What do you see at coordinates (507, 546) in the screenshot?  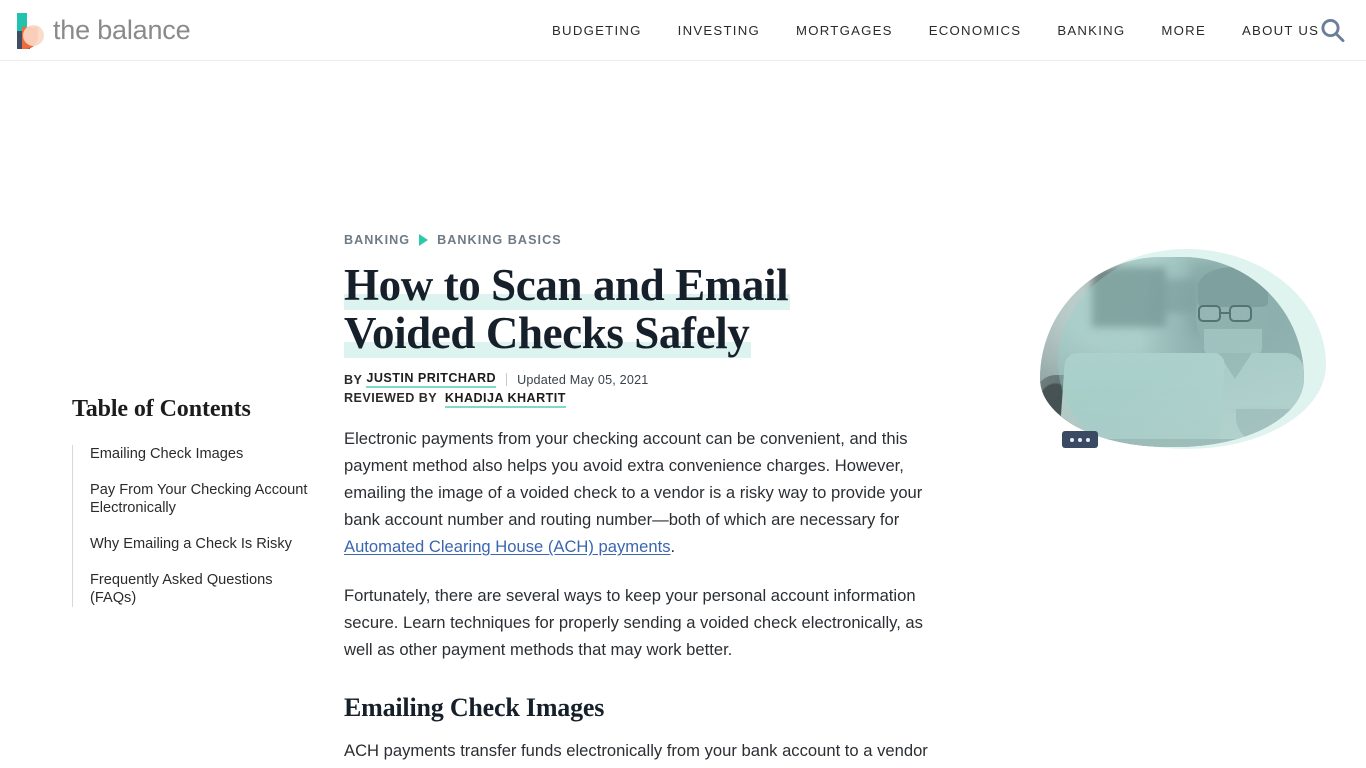 I see `ach-payments-link: Automated Clearing House (ACH) payments` at bounding box center [507, 546].